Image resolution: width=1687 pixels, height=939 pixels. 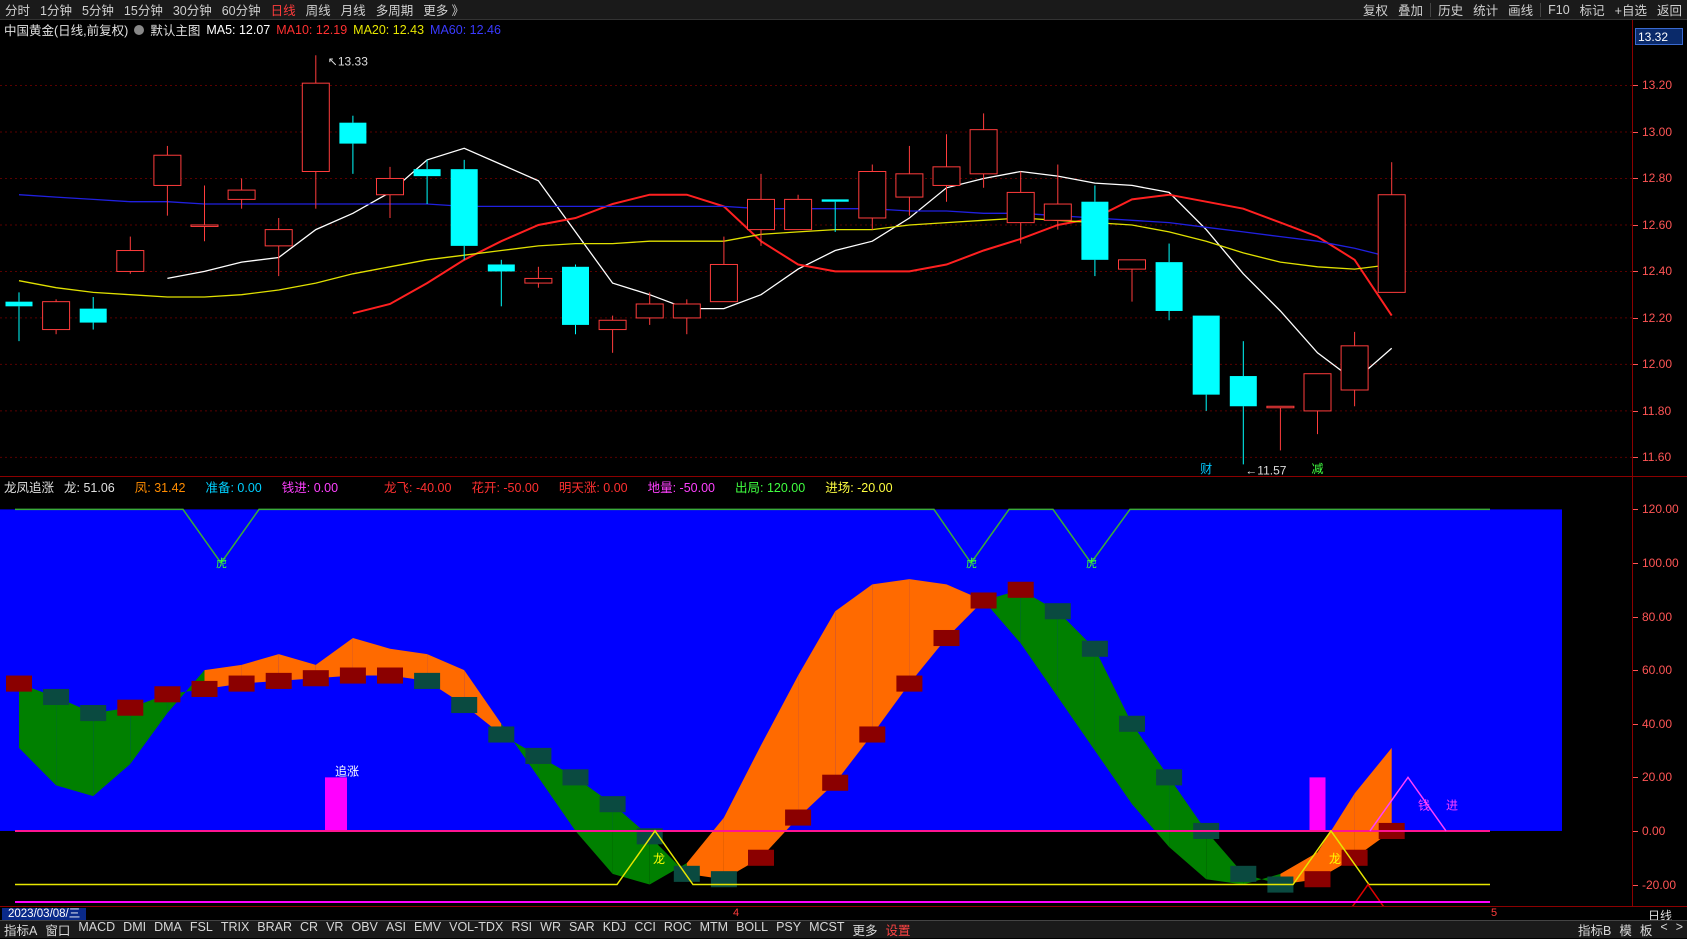 I want to click on period-tab-1: 1分钟, so click(x=56, y=9).